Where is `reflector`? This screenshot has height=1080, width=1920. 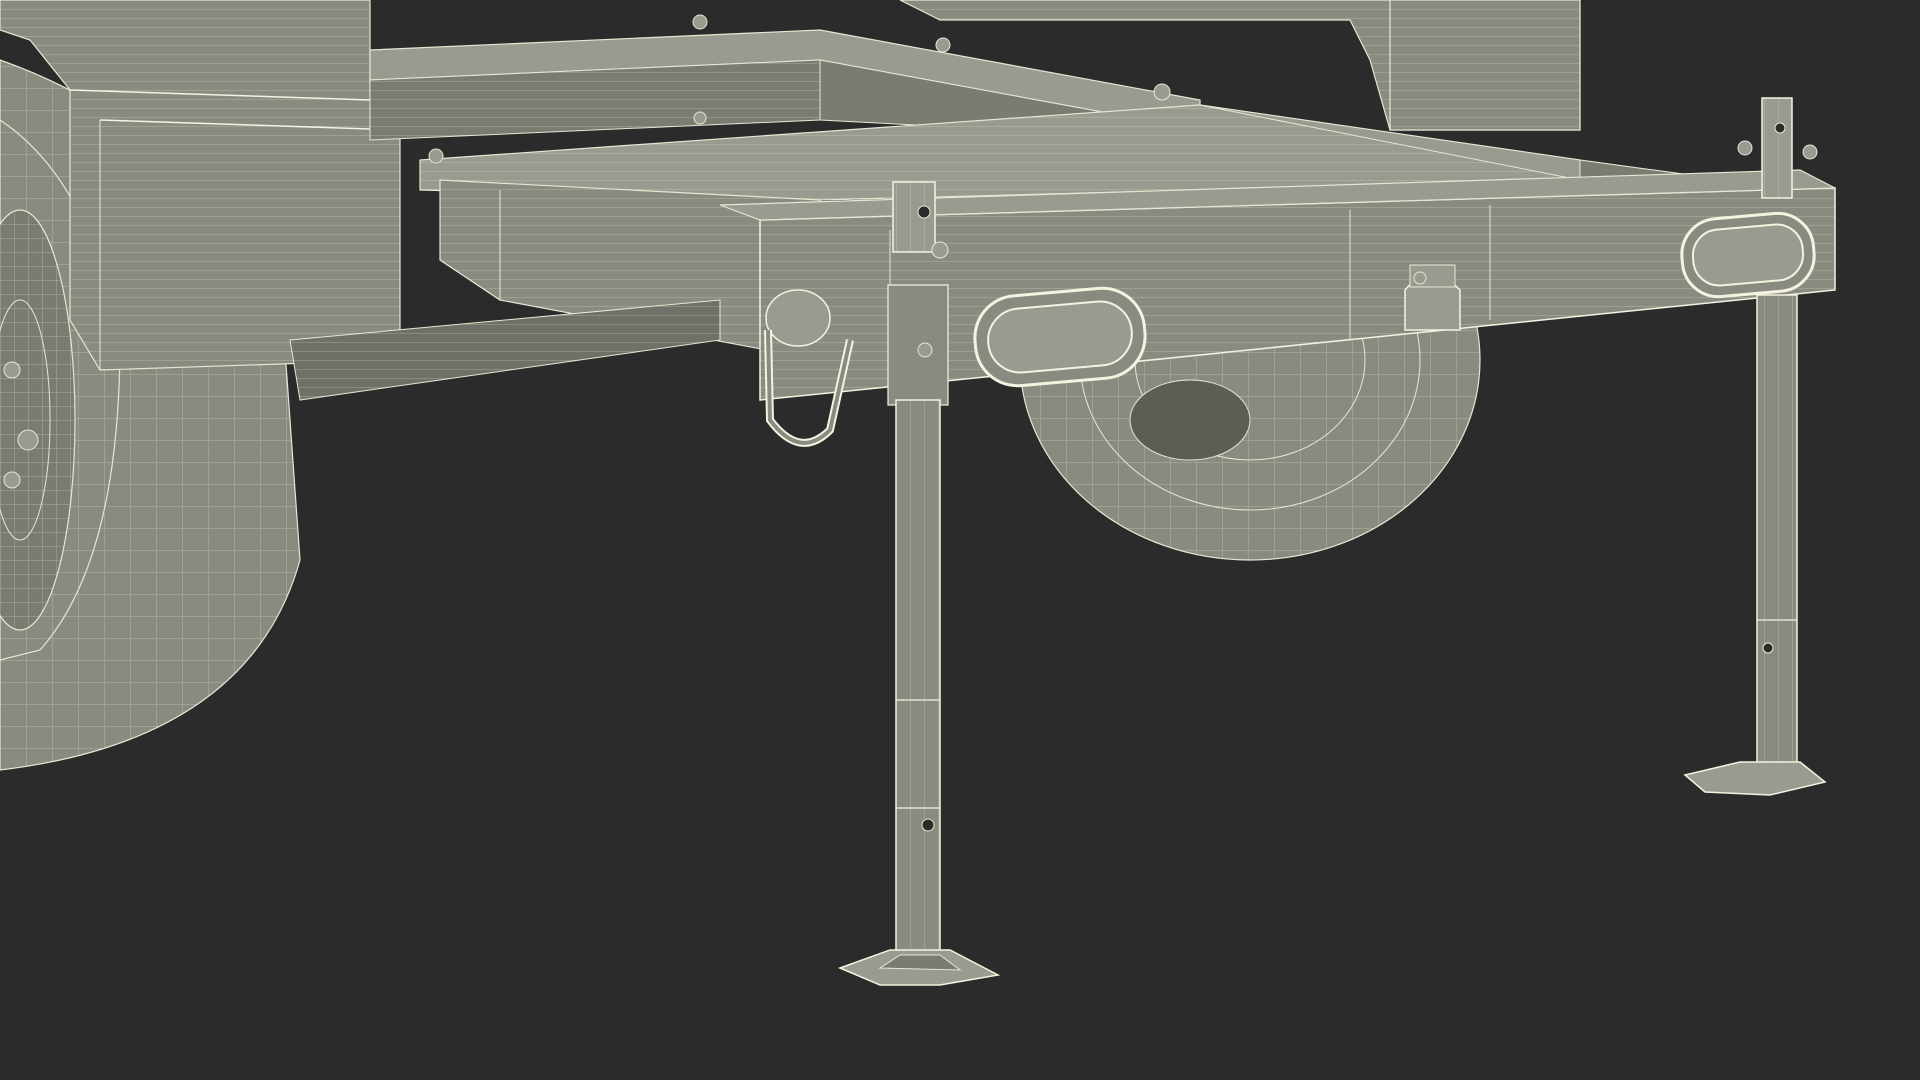 reflector is located at coordinates (1432, 297).